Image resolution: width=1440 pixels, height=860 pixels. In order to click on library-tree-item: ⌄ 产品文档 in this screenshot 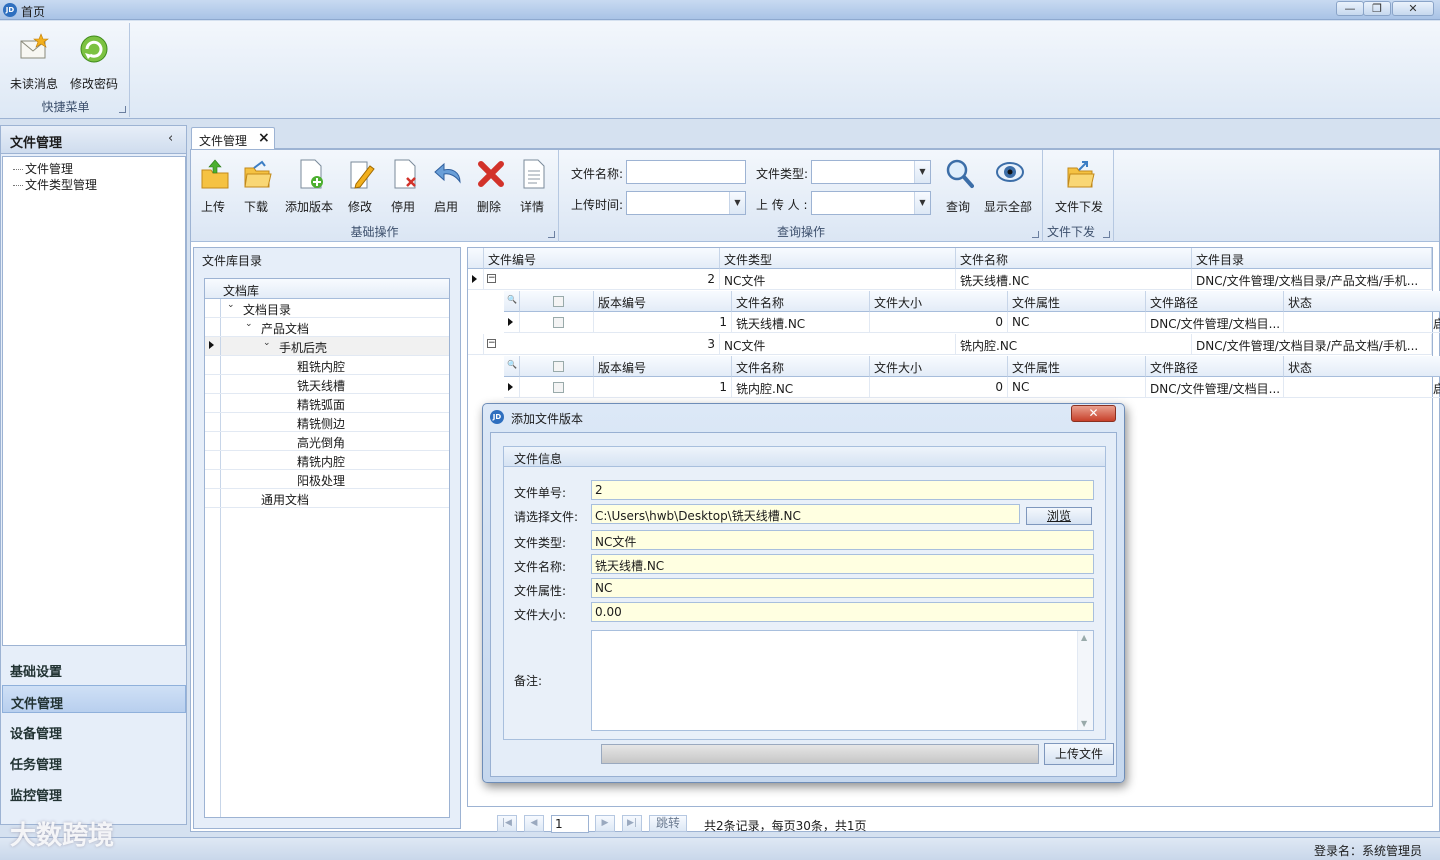, I will do `click(327, 327)`.